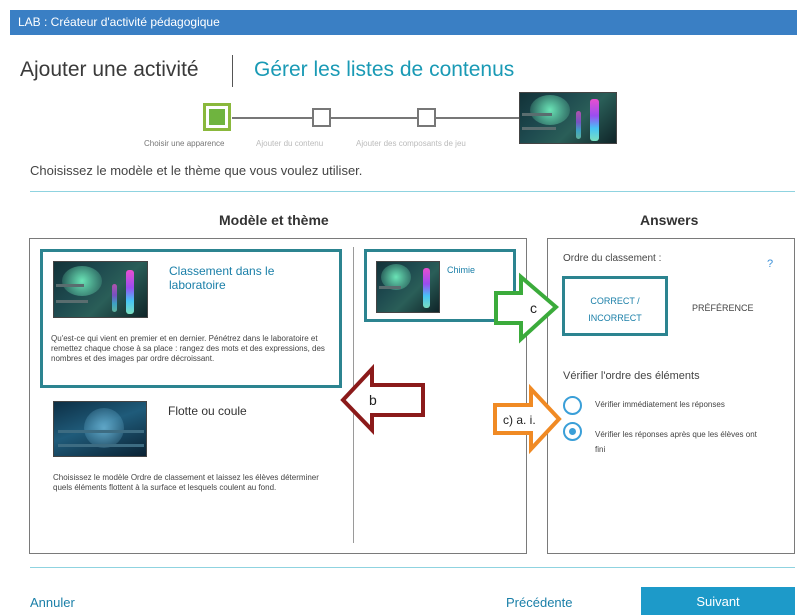  What do you see at coordinates (527, 308) in the screenshot?
I see `annotation-arrow-c: c` at bounding box center [527, 308].